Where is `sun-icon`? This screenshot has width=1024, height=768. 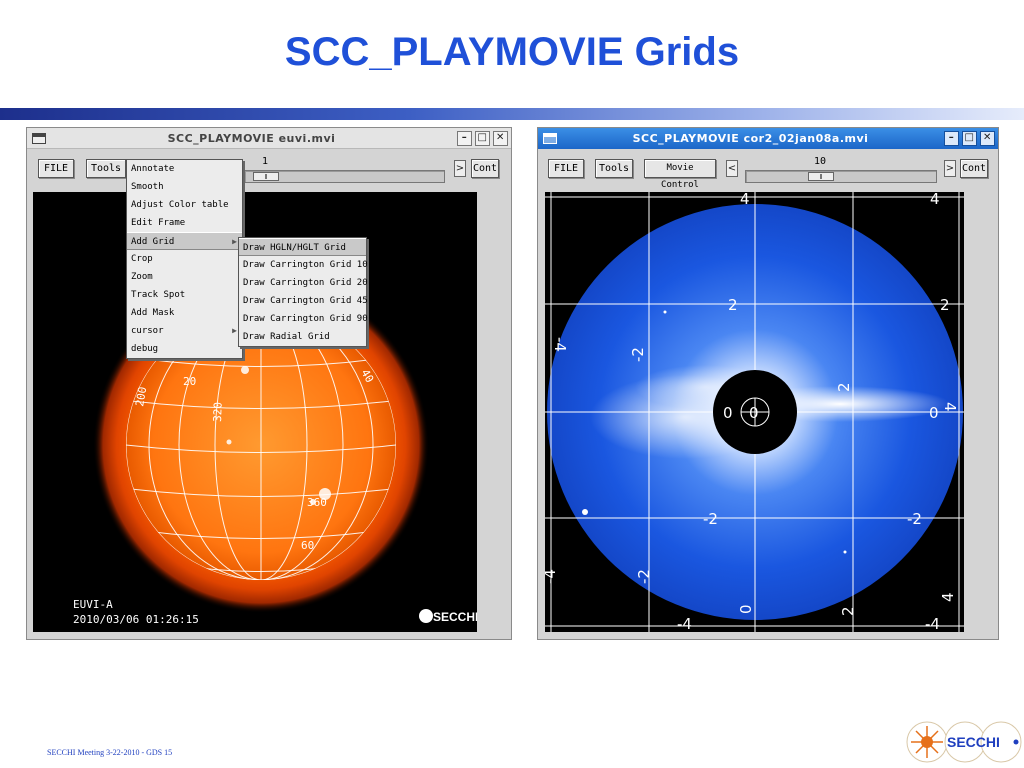 sun-icon is located at coordinates (927, 742).